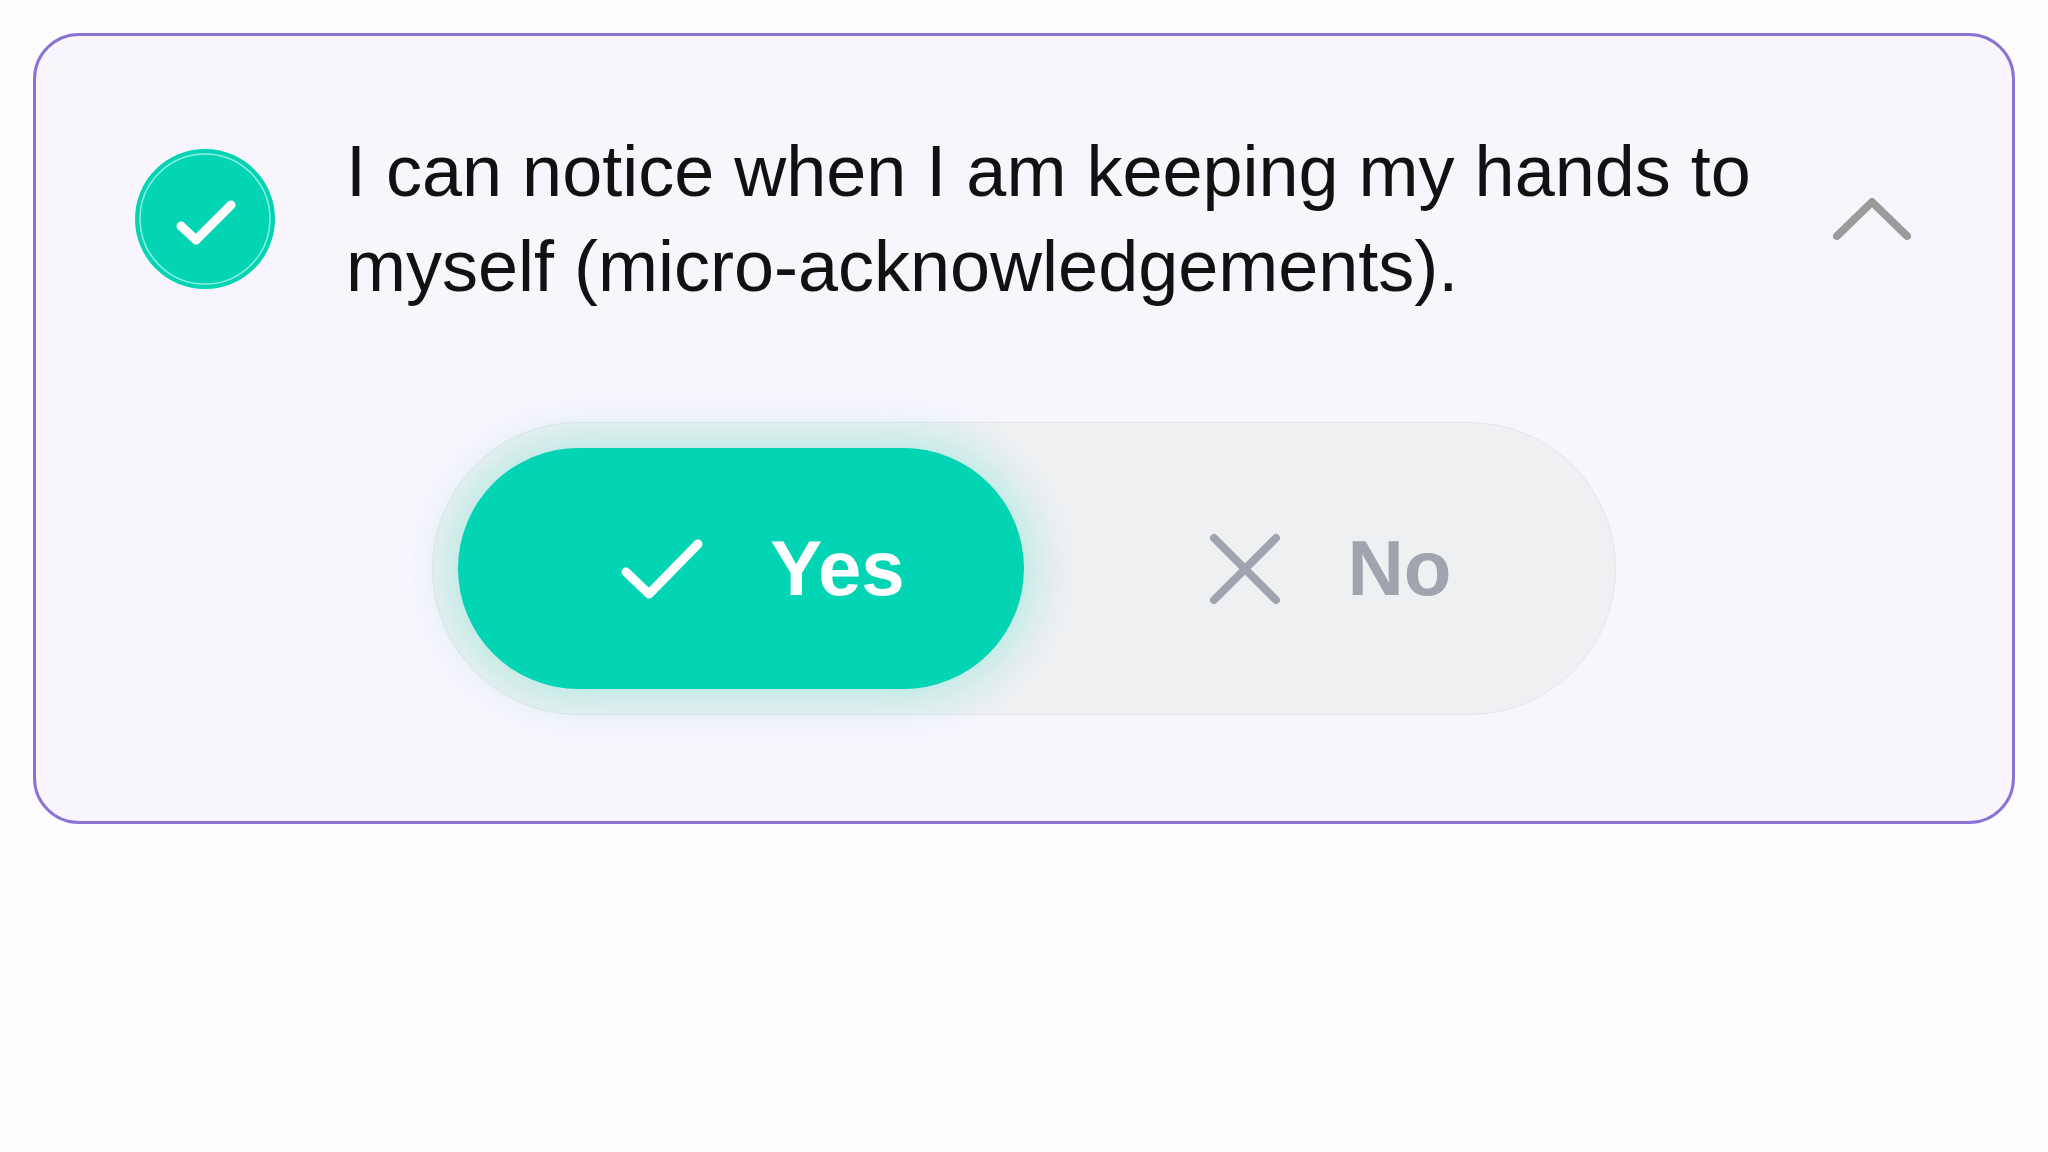  Describe the element at coordinates (741, 568) in the screenshot. I see `yes-button: Yes` at that location.